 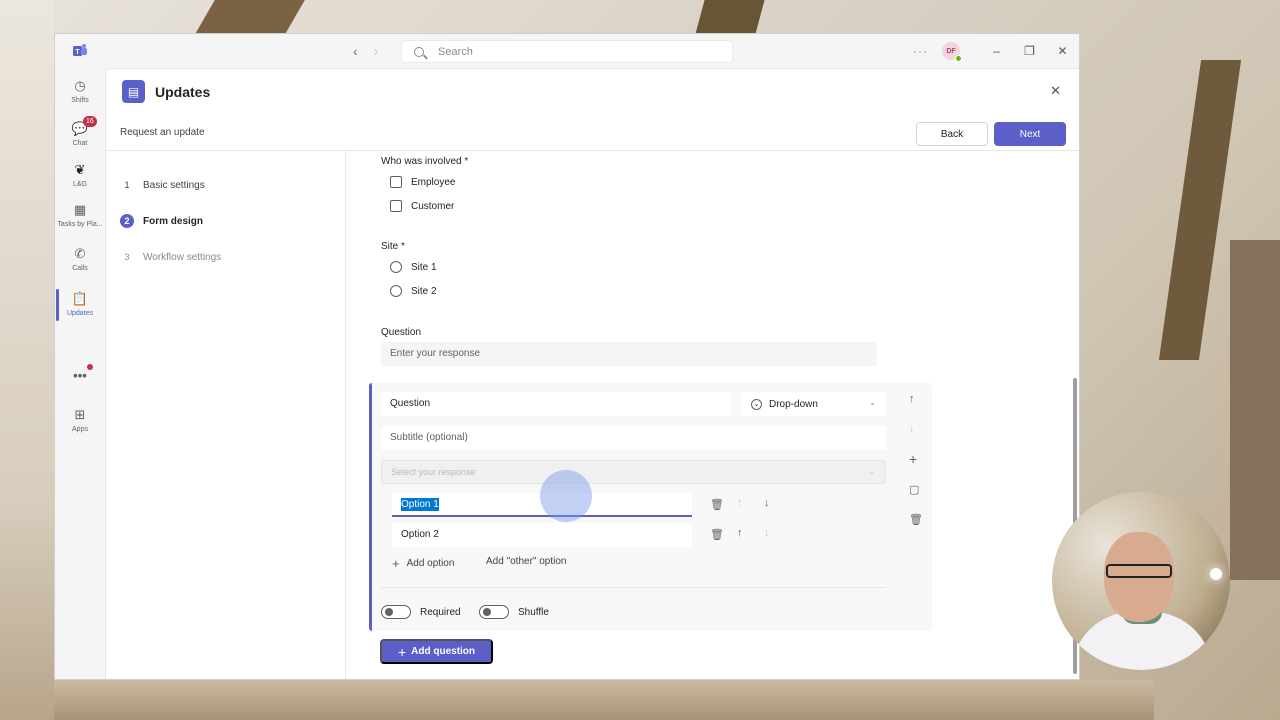 What do you see at coordinates (958, 58) in the screenshot?
I see `presence-available-icon` at bounding box center [958, 58].